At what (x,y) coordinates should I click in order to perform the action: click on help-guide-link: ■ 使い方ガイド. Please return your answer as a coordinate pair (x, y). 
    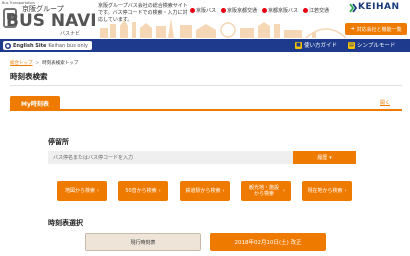
    Looking at the image, I should click on (316, 45).